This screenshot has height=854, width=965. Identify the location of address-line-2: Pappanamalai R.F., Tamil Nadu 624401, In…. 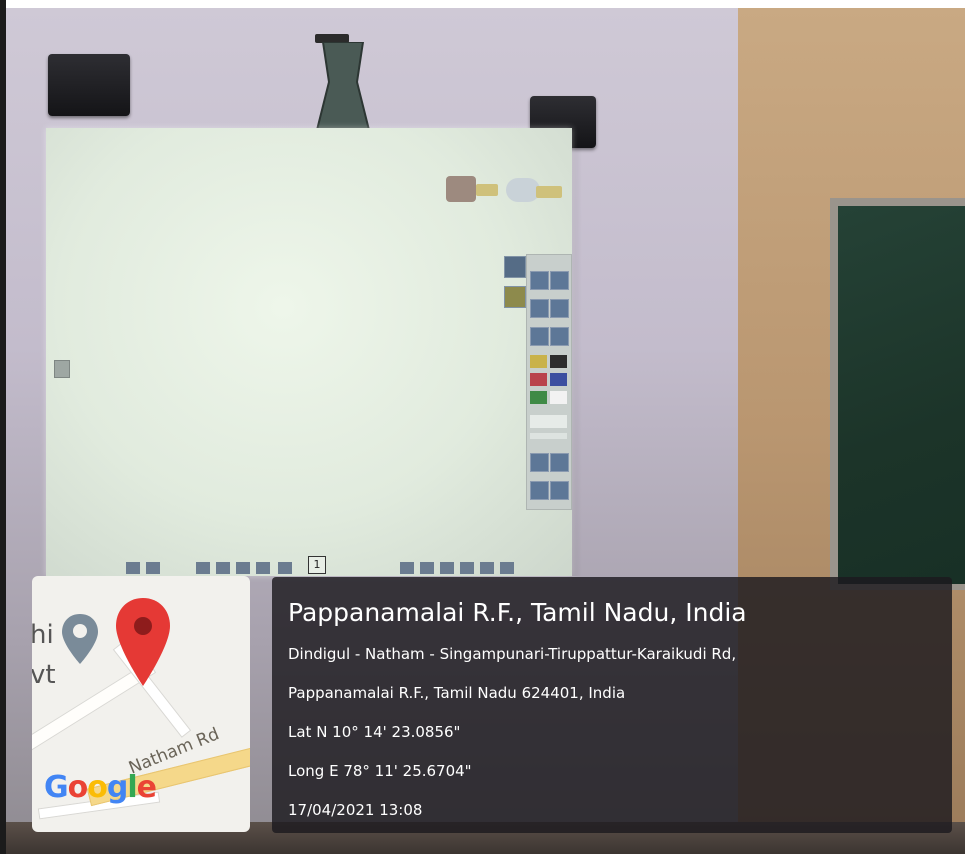
(457, 693).